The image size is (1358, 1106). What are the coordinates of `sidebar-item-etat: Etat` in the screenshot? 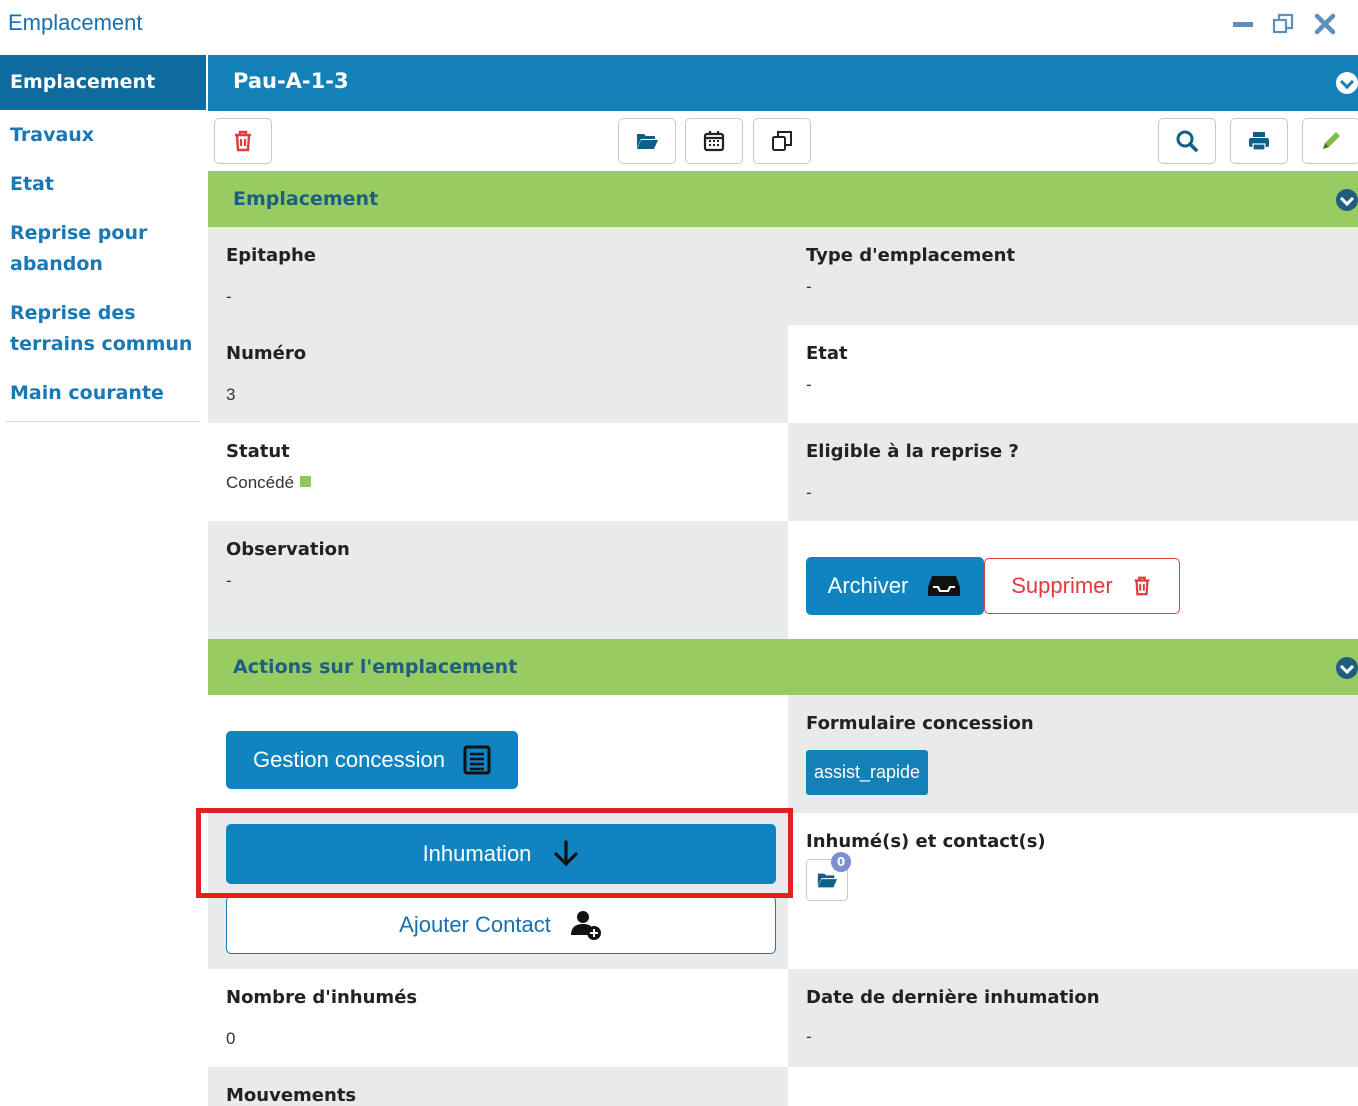 It's located at (103, 184).